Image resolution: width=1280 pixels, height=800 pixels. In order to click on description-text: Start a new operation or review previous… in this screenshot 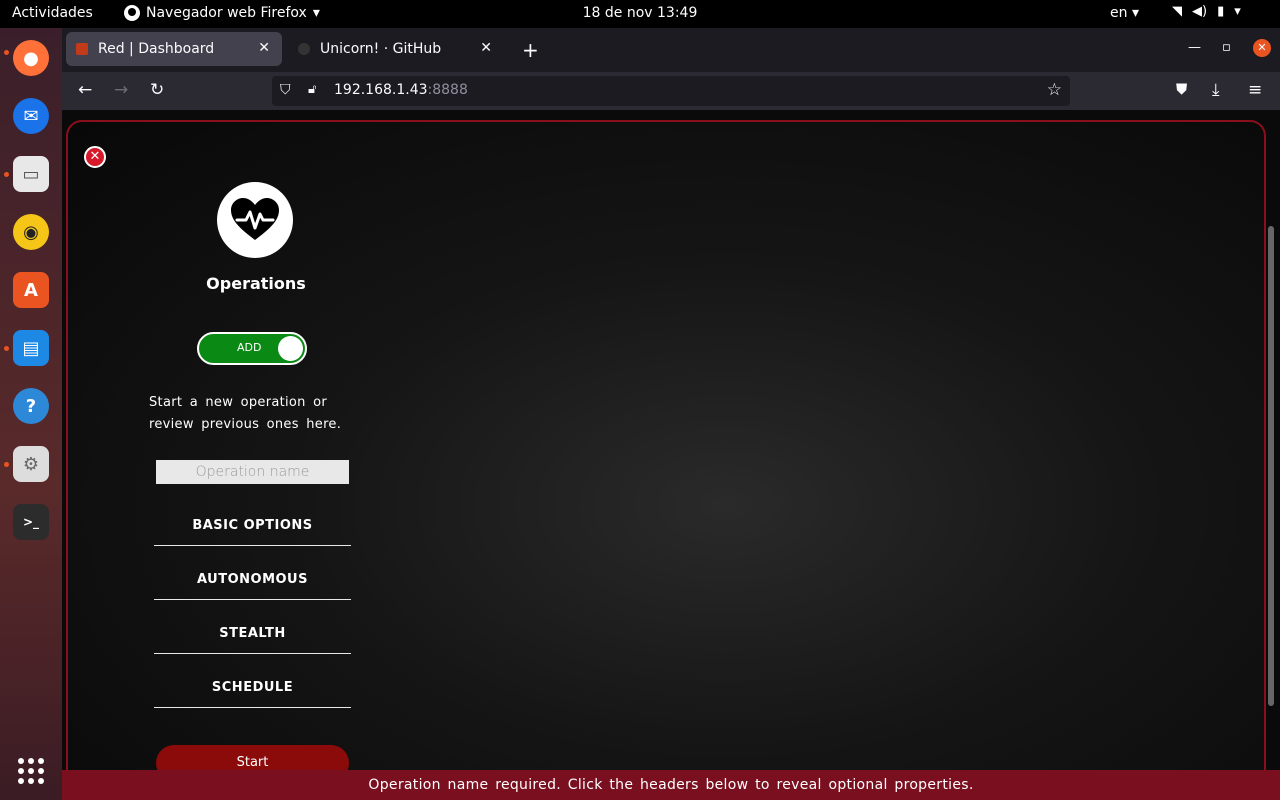, I will do `click(245, 413)`.